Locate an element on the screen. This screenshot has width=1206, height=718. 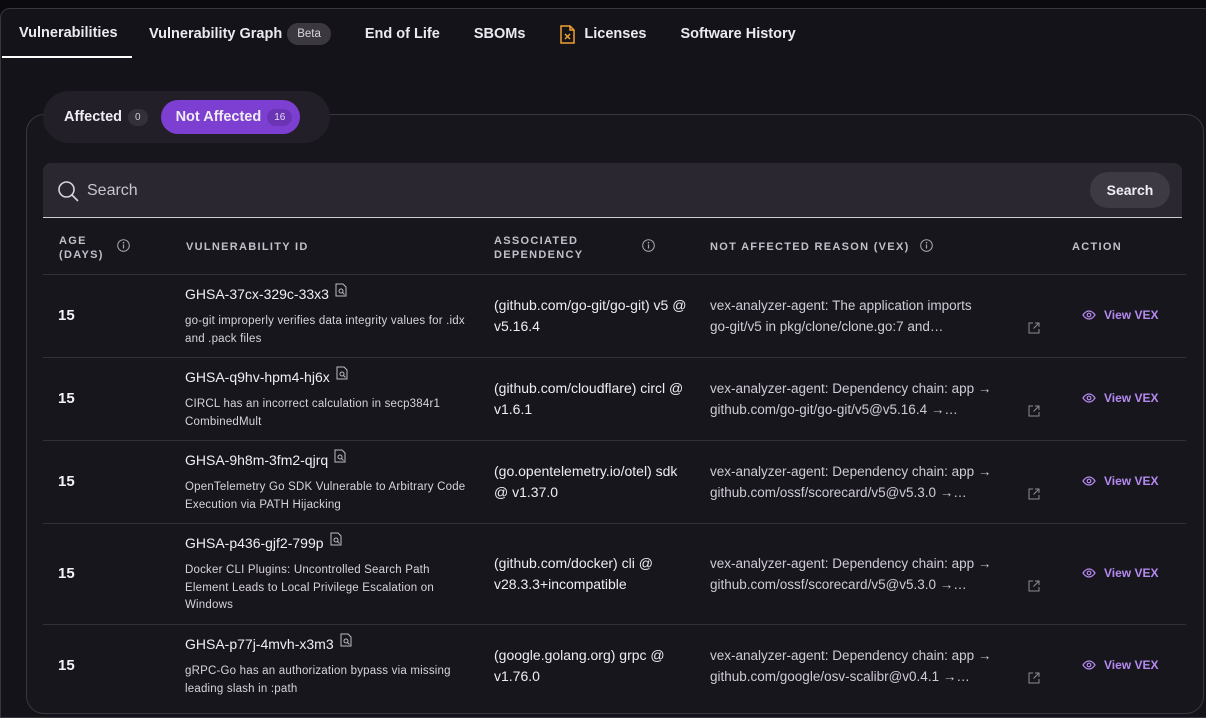
tab-end-of-life: End of Life is located at coordinates (402, 34).